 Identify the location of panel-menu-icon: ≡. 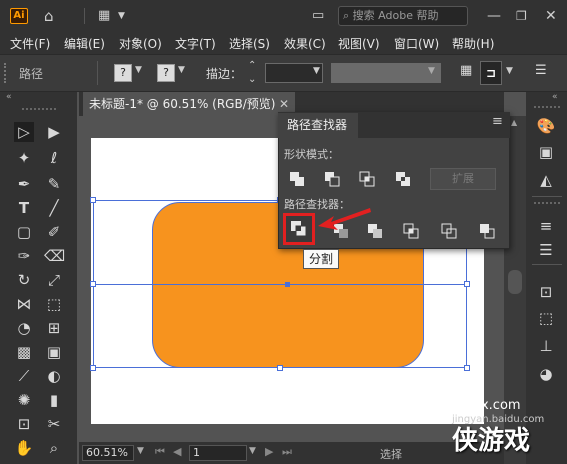
(497, 121).